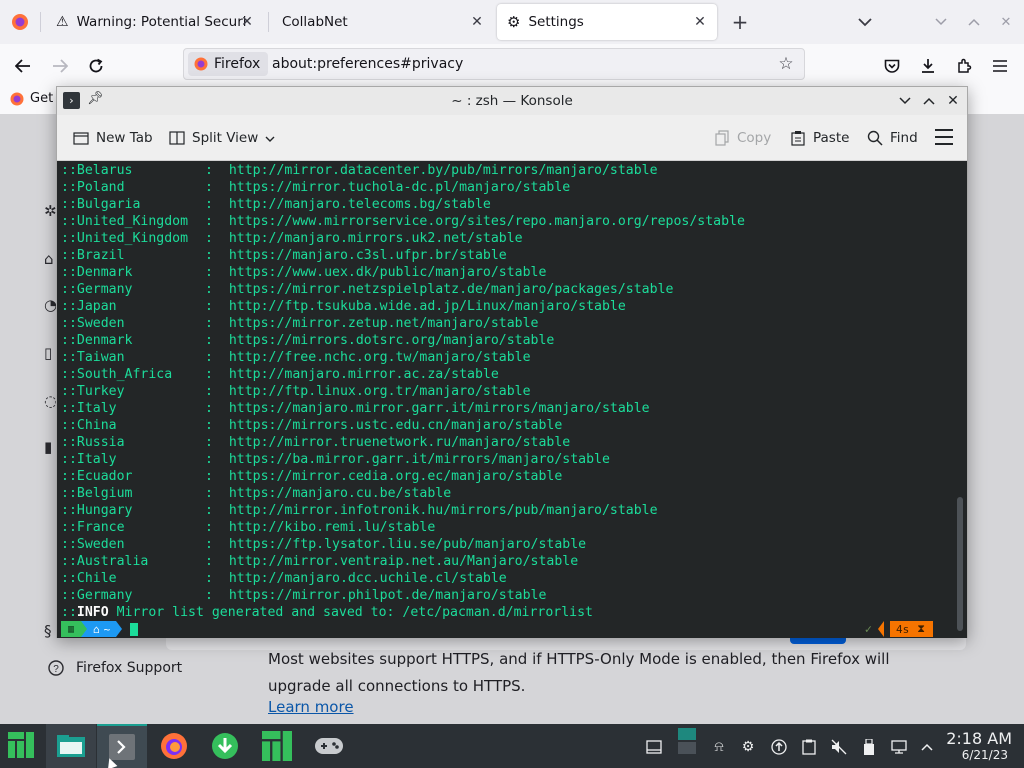 The image size is (1024, 768). What do you see at coordinates (899, 747) in the screenshot?
I see `network-wired-icon` at bounding box center [899, 747].